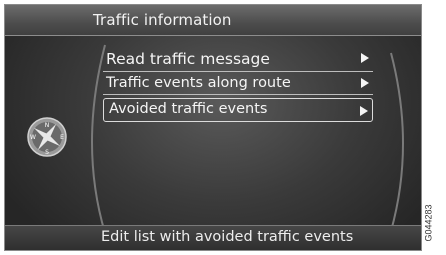 The height and width of the screenshot is (255, 446). I want to click on footer-hint: Edit list with avoided traffic events, so click(227, 237).